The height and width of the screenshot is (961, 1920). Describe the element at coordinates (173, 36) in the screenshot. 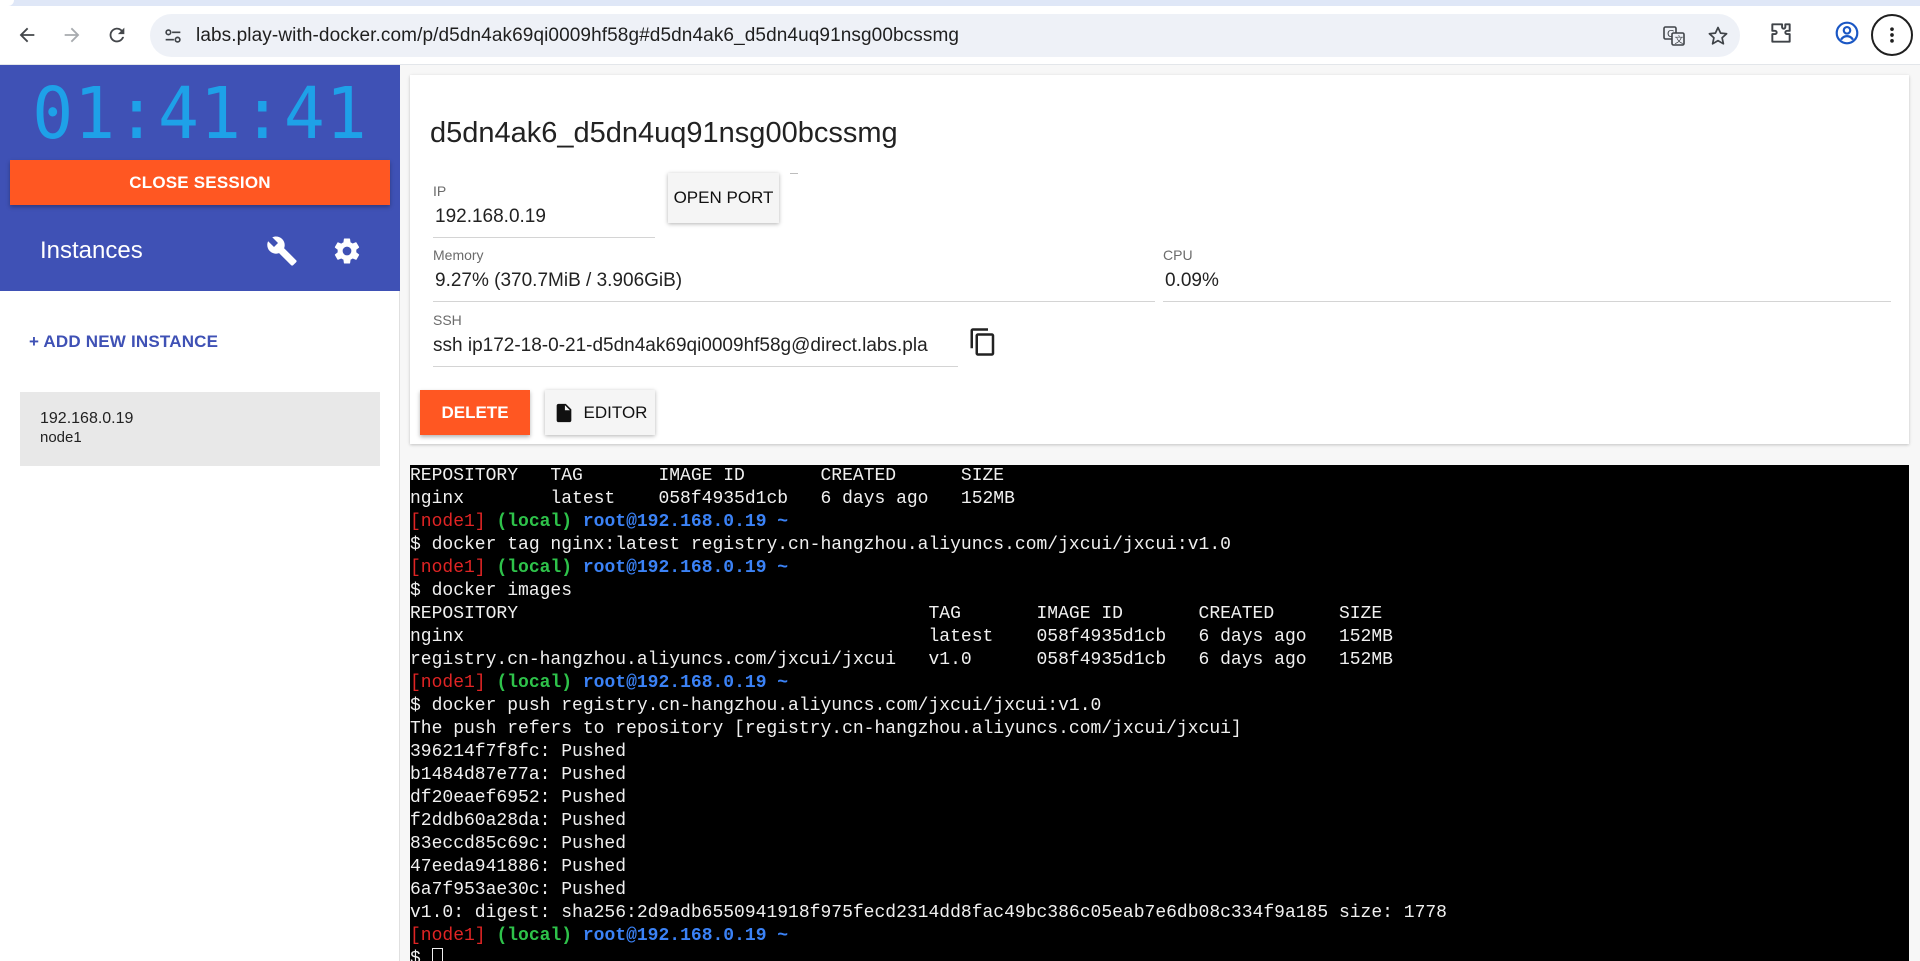

I see `site-settings-icon` at that location.